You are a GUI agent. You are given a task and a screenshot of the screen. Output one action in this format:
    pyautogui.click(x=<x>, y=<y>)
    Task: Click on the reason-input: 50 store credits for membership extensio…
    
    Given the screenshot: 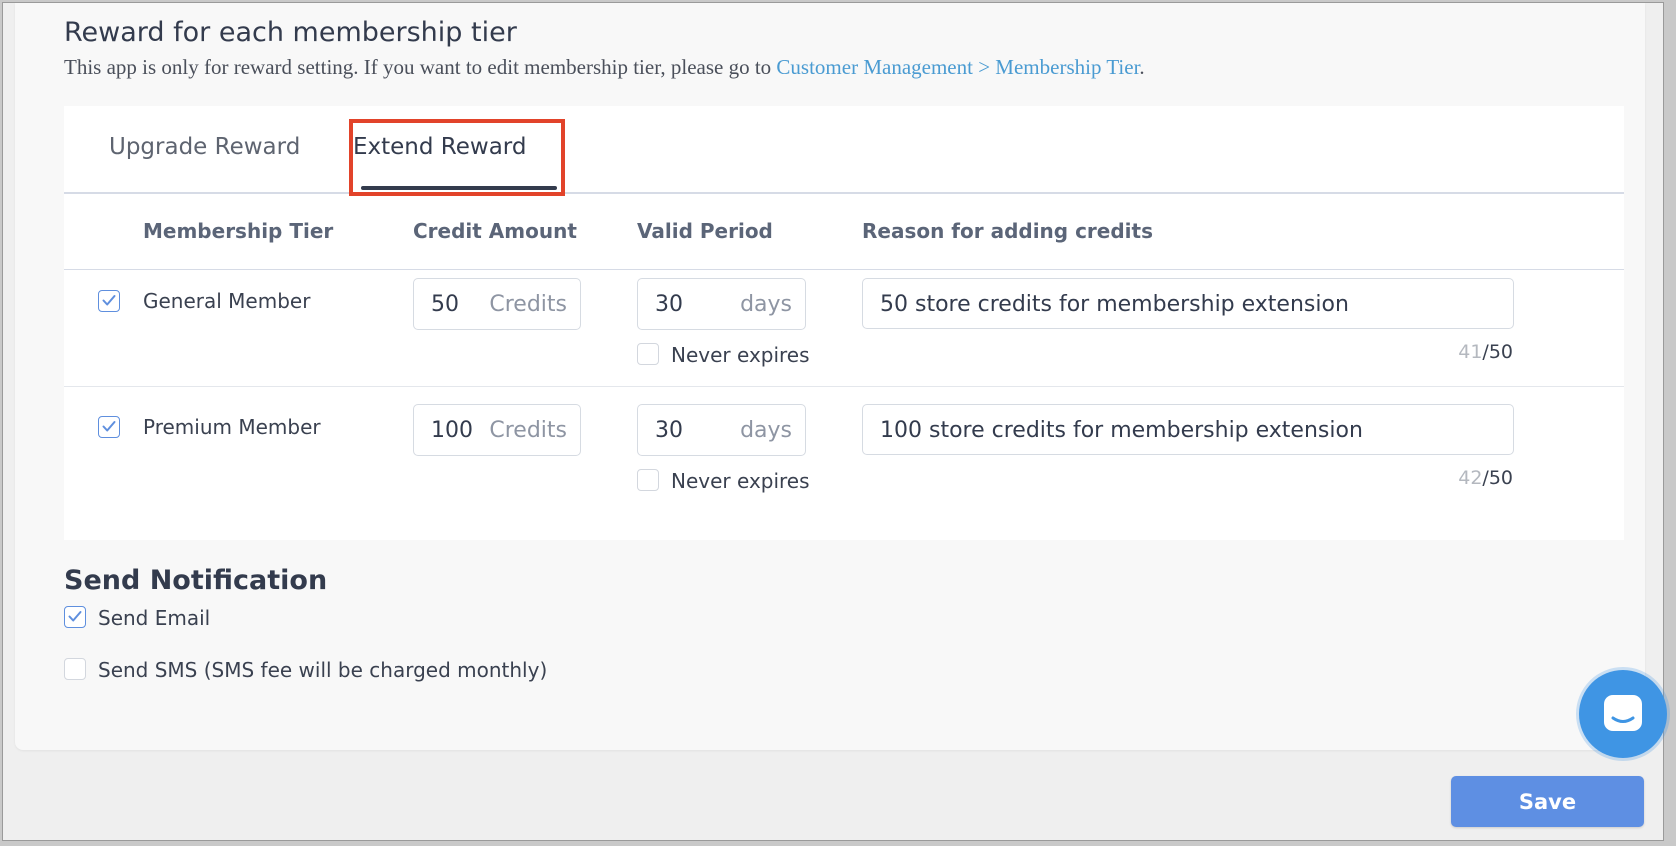 What is the action you would take?
    pyautogui.click(x=1188, y=303)
    